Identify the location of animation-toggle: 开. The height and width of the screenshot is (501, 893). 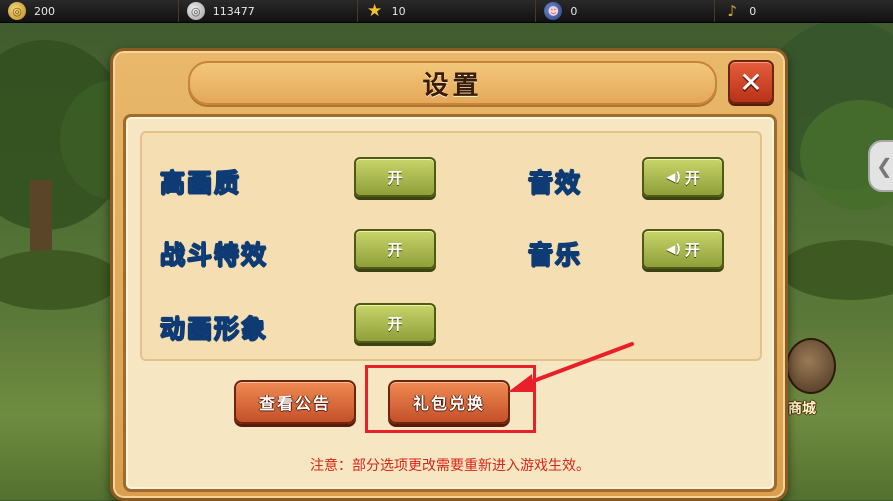
(395, 323).